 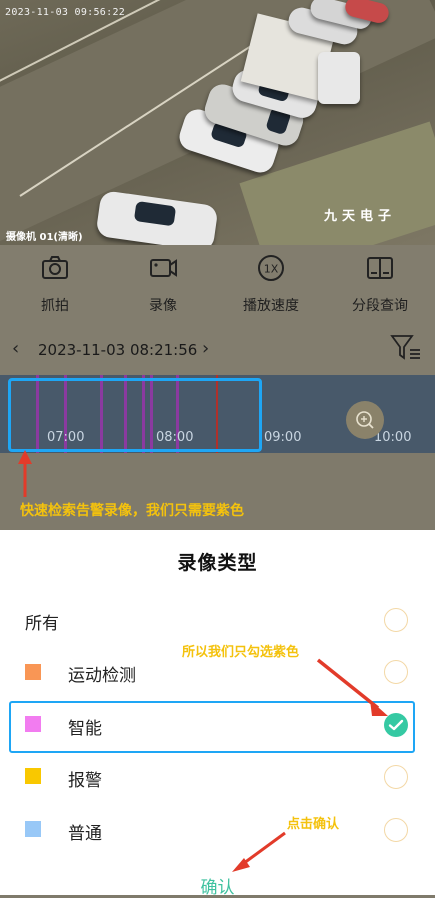 What do you see at coordinates (396, 672) in the screenshot?
I see `radio-motion` at bounding box center [396, 672].